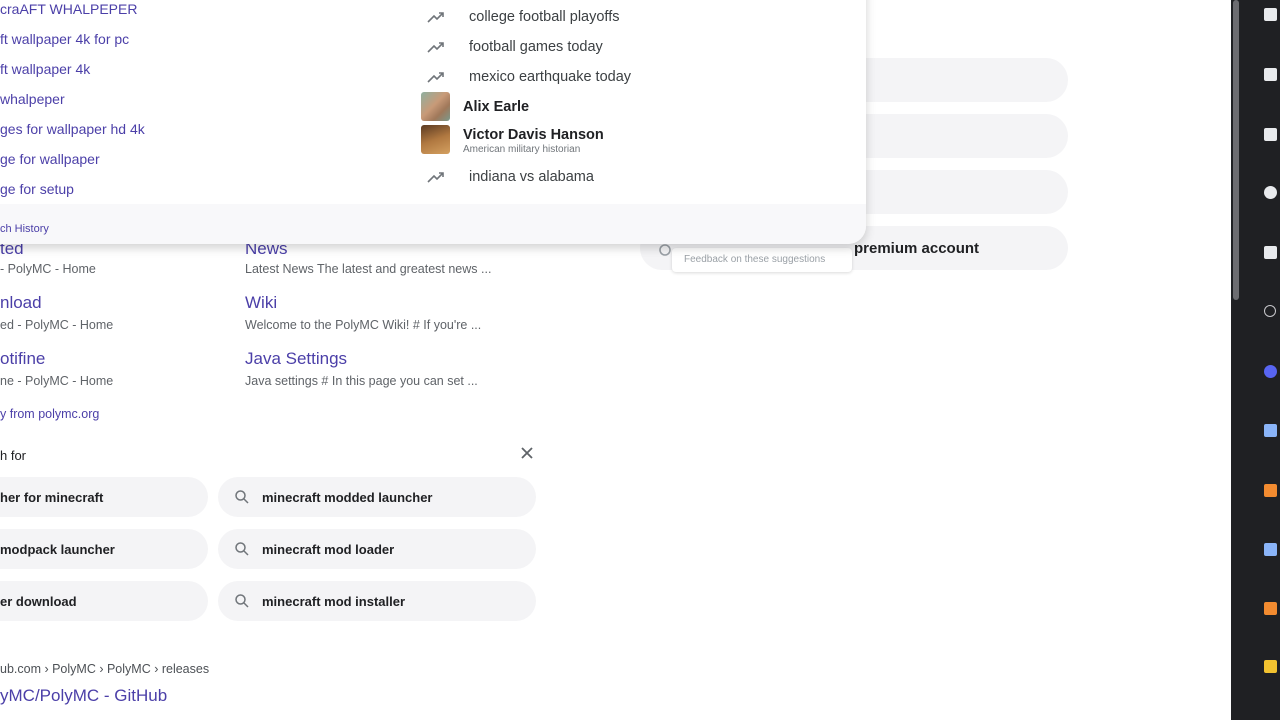 This screenshot has width=1280, height=720. I want to click on trending-label: college football playoffs, so click(544, 17).